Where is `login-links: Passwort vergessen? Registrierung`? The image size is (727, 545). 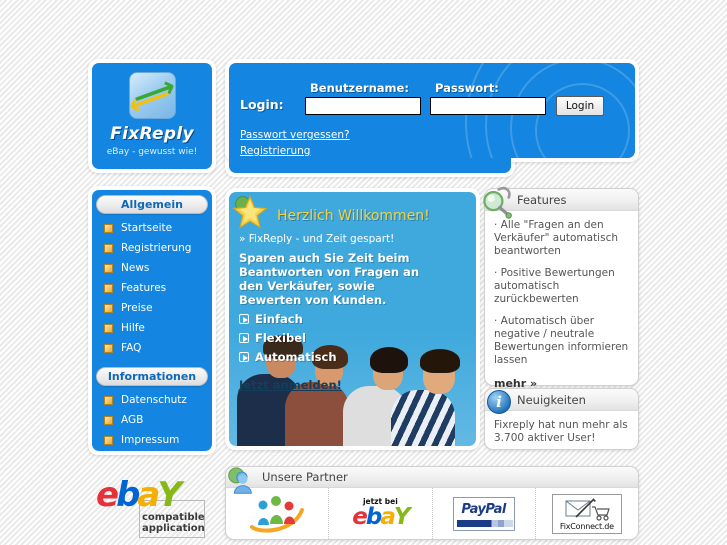 login-links: Passwort vergessen? Registrierung is located at coordinates (295, 145).